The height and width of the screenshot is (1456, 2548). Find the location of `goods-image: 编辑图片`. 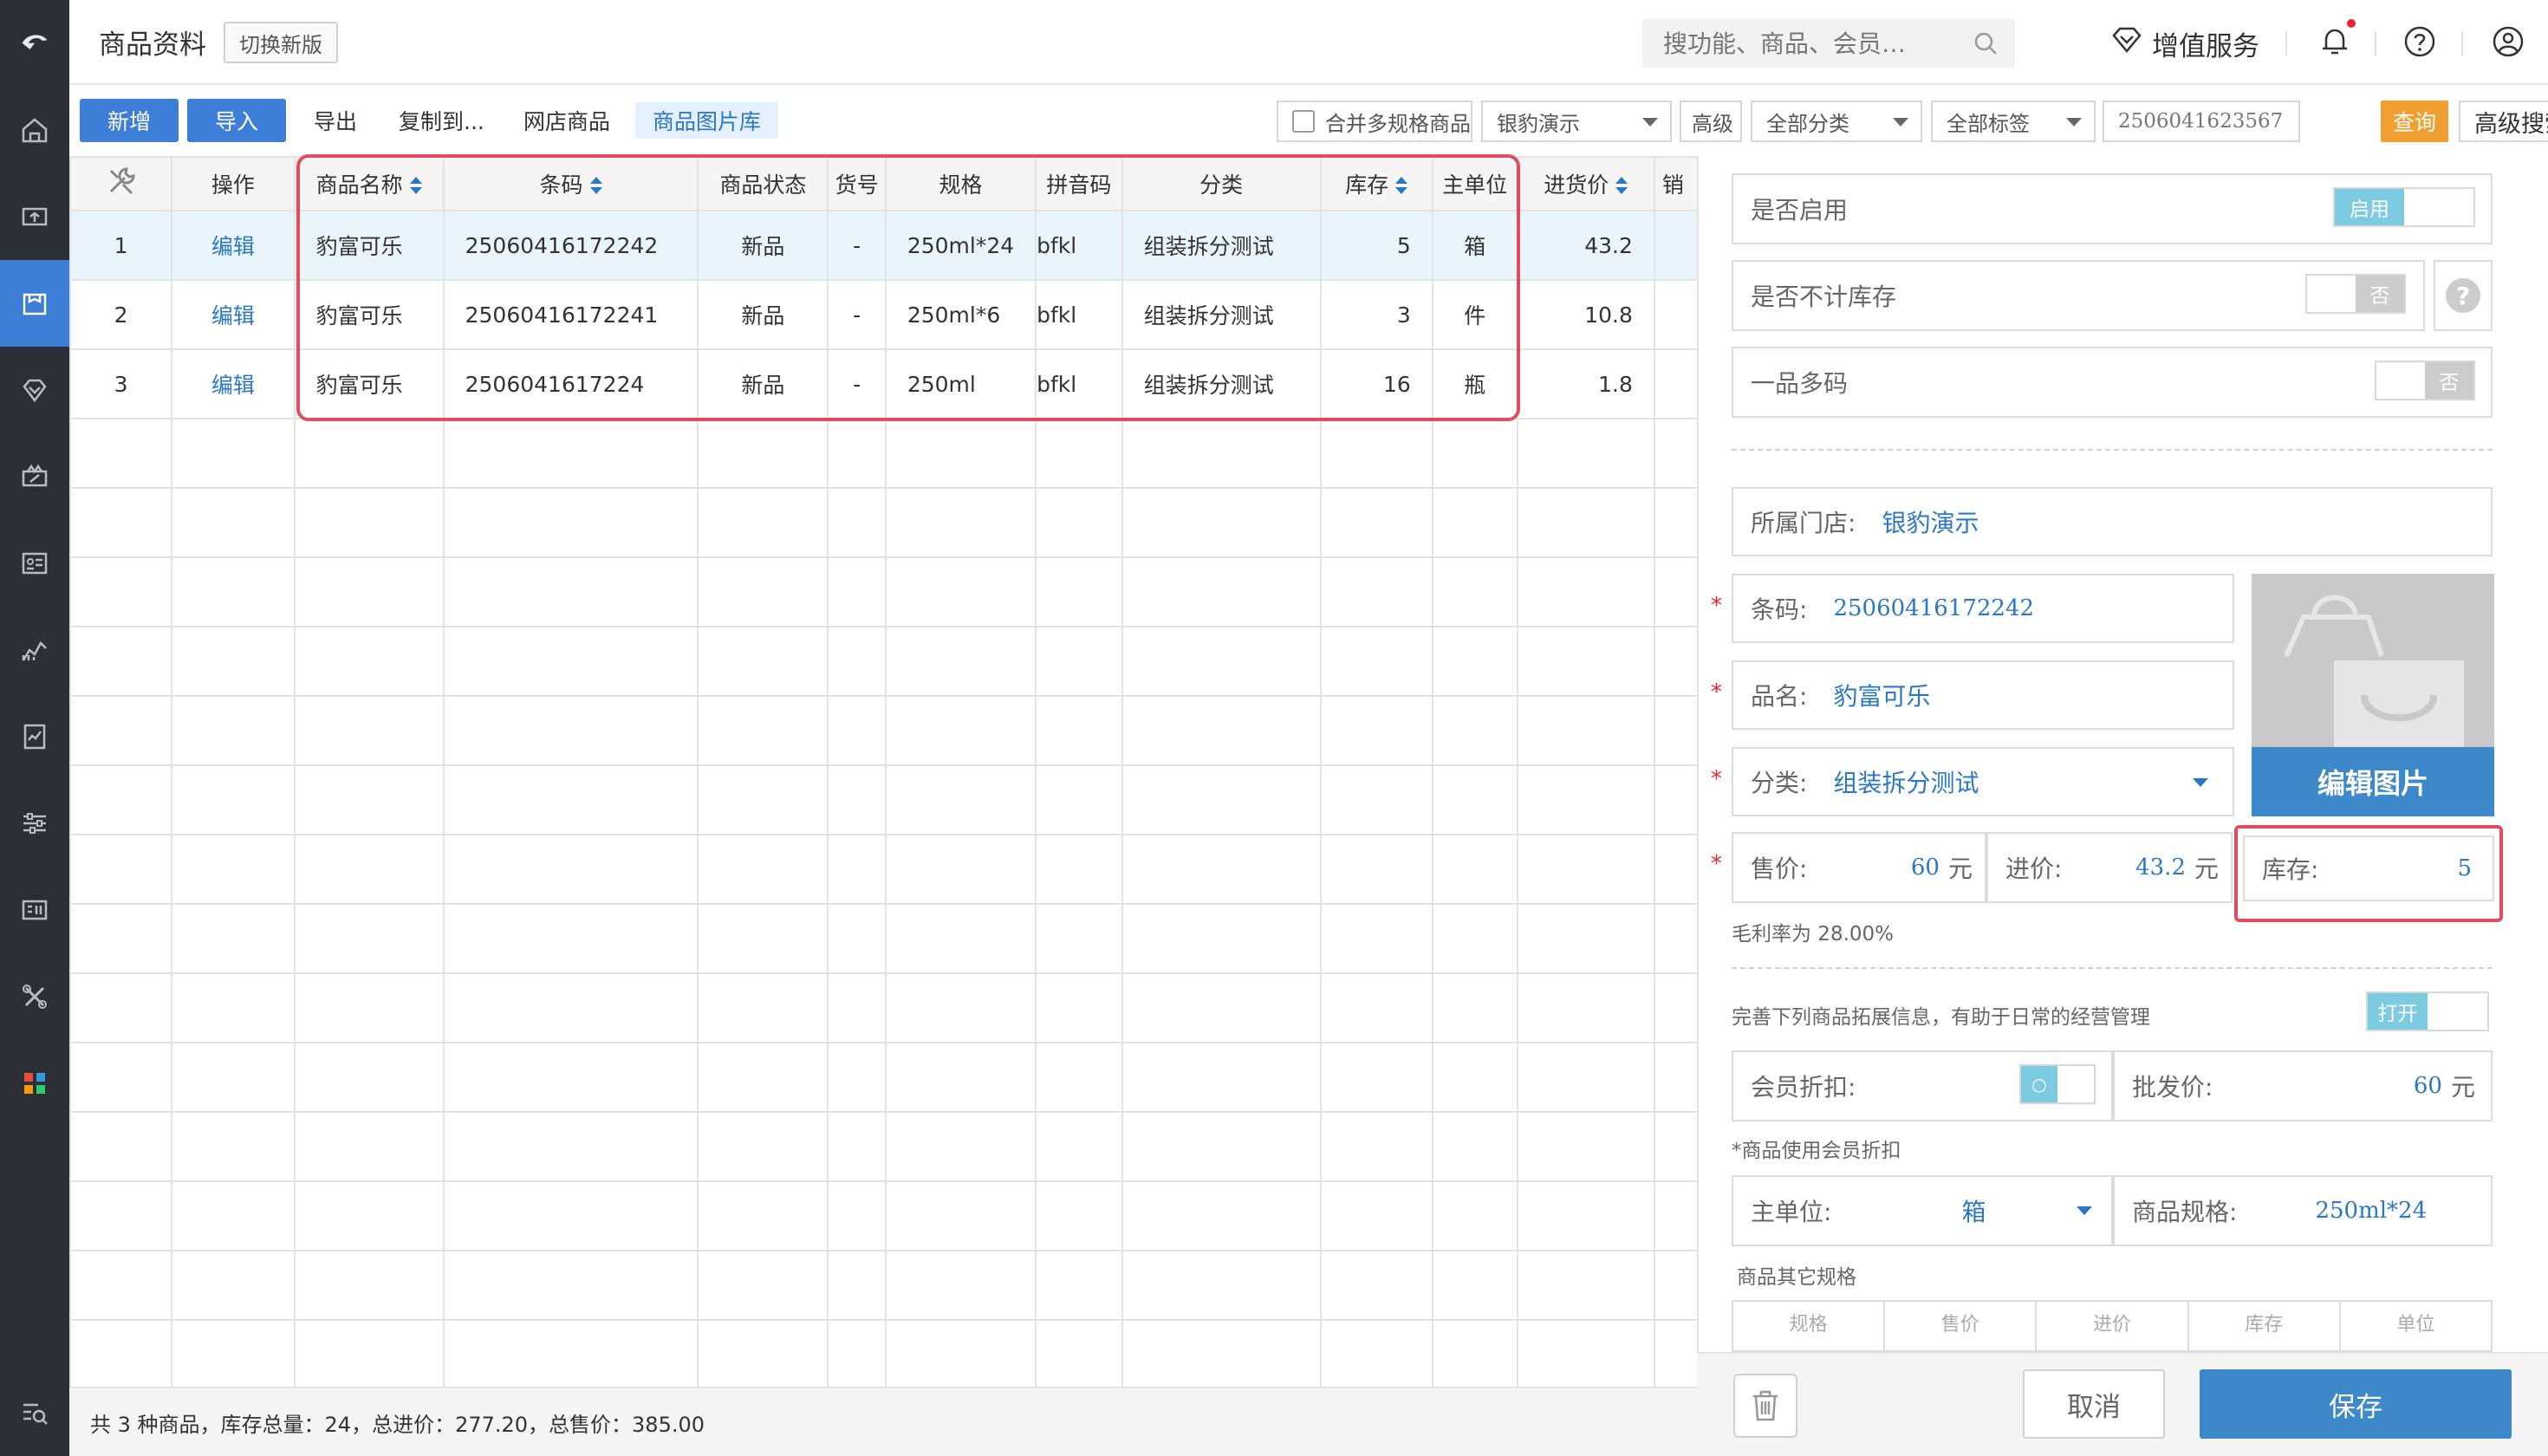

goods-image: 编辑图片 is located at coordinates (2373, 695).